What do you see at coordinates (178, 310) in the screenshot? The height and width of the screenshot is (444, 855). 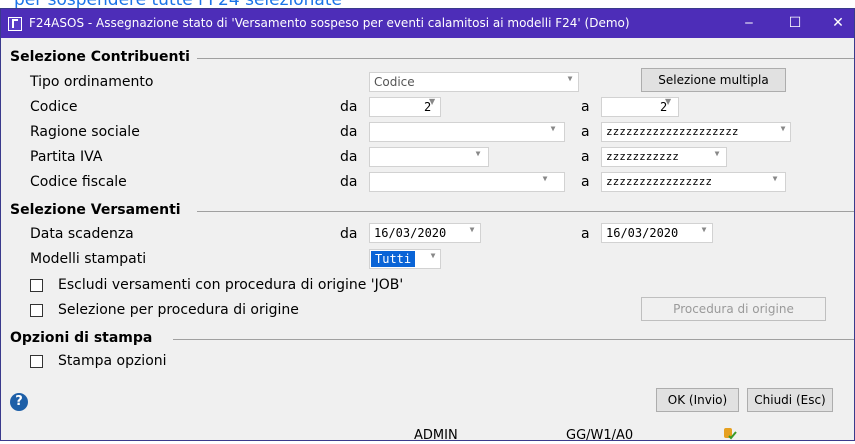 I see `selezione-procedura-label: Selezione per procedura di origine` at bounding box center [178, 310].